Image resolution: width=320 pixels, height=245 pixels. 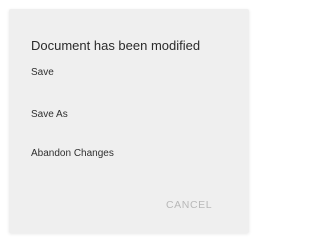 What do you see at coordinates (116, 45) in the screenshot?
I see `dialog-title: Document has been modified` at bounding box center [116, 45].